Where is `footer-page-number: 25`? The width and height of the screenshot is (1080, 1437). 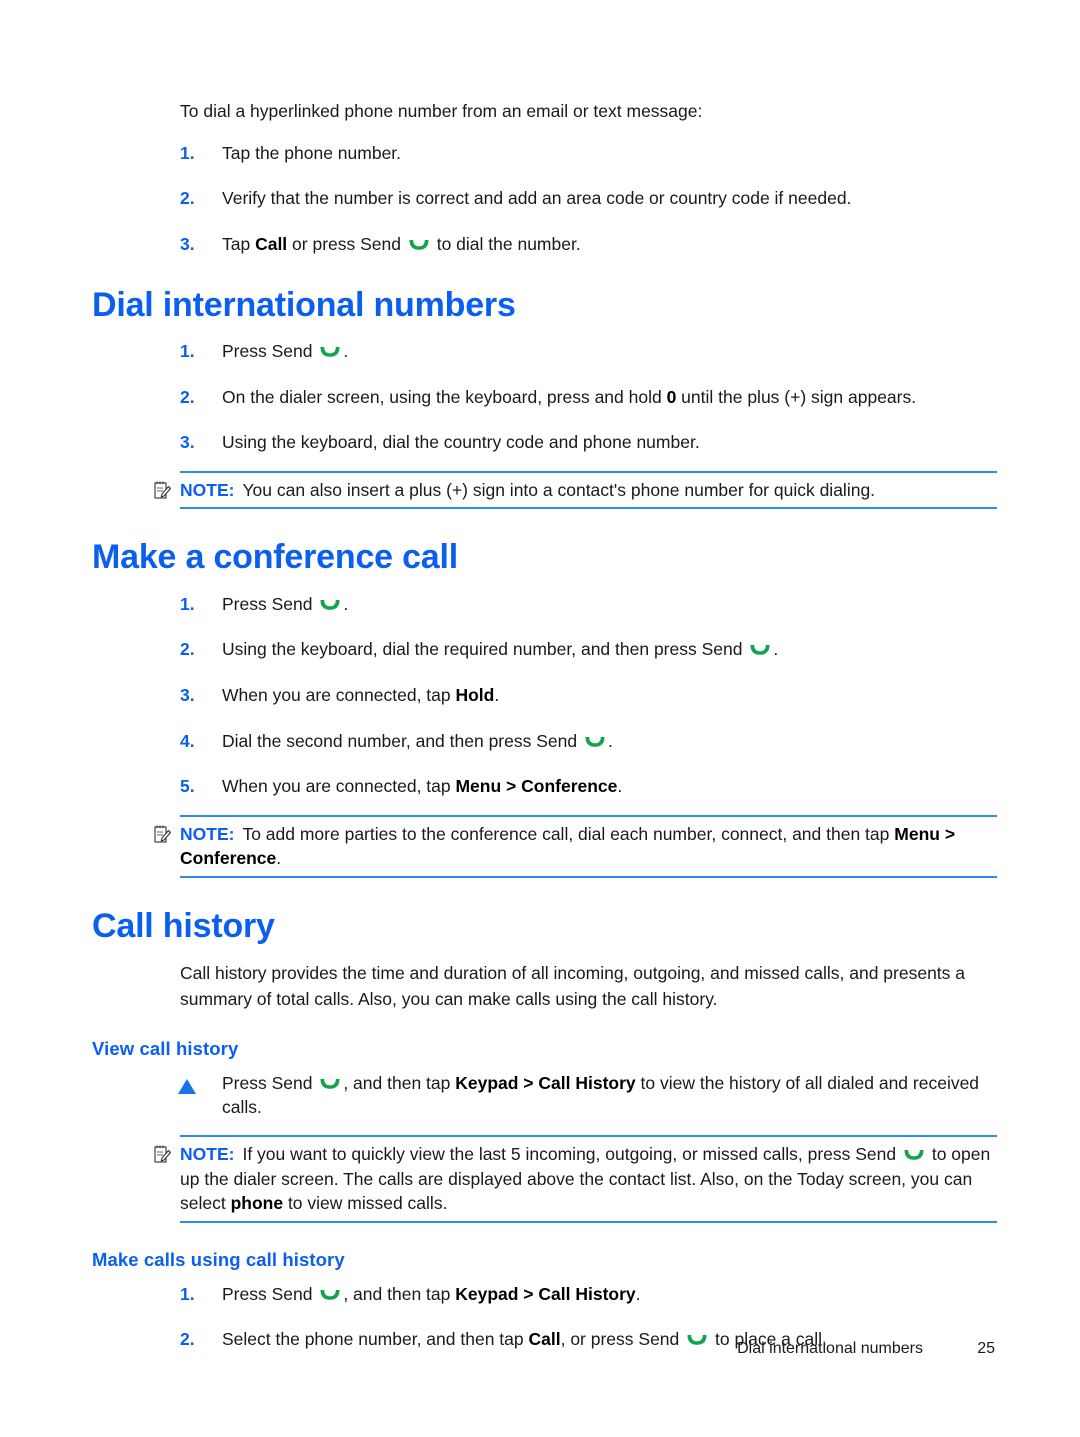 footer-page-number: 25 is located at coordinates (986, 1348).